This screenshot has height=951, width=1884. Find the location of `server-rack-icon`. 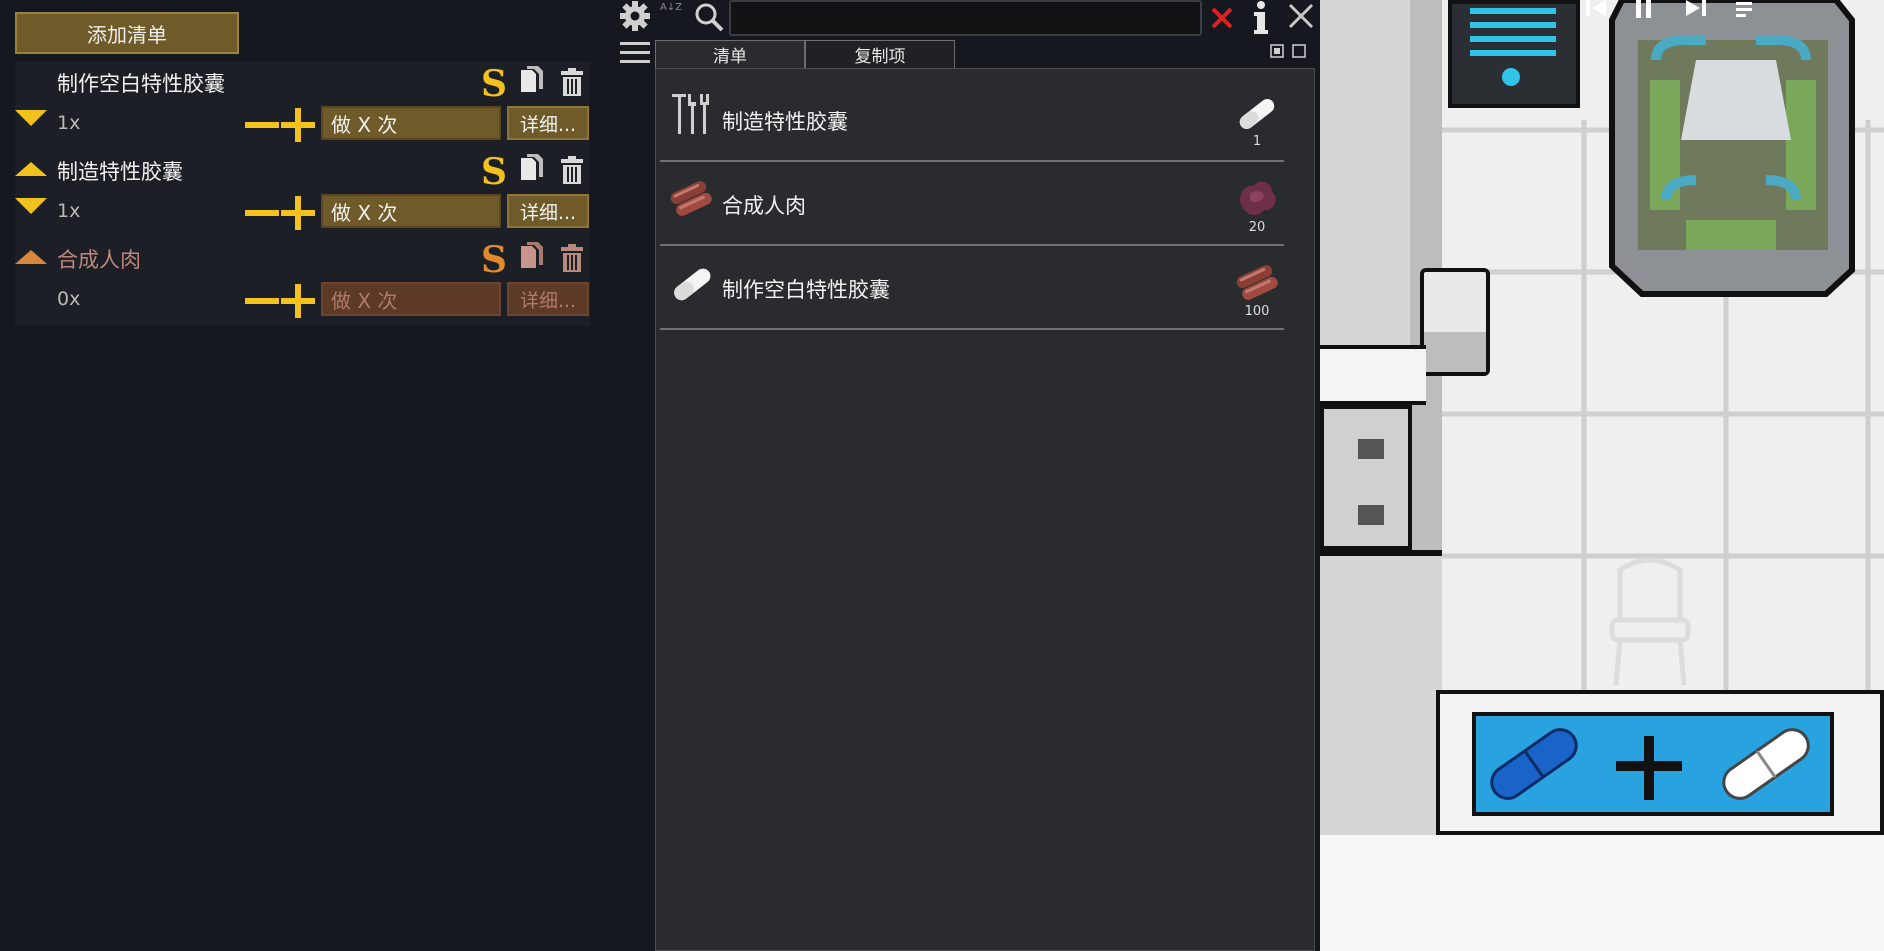

server-rack-icon is located at coordinates (1514, 54).